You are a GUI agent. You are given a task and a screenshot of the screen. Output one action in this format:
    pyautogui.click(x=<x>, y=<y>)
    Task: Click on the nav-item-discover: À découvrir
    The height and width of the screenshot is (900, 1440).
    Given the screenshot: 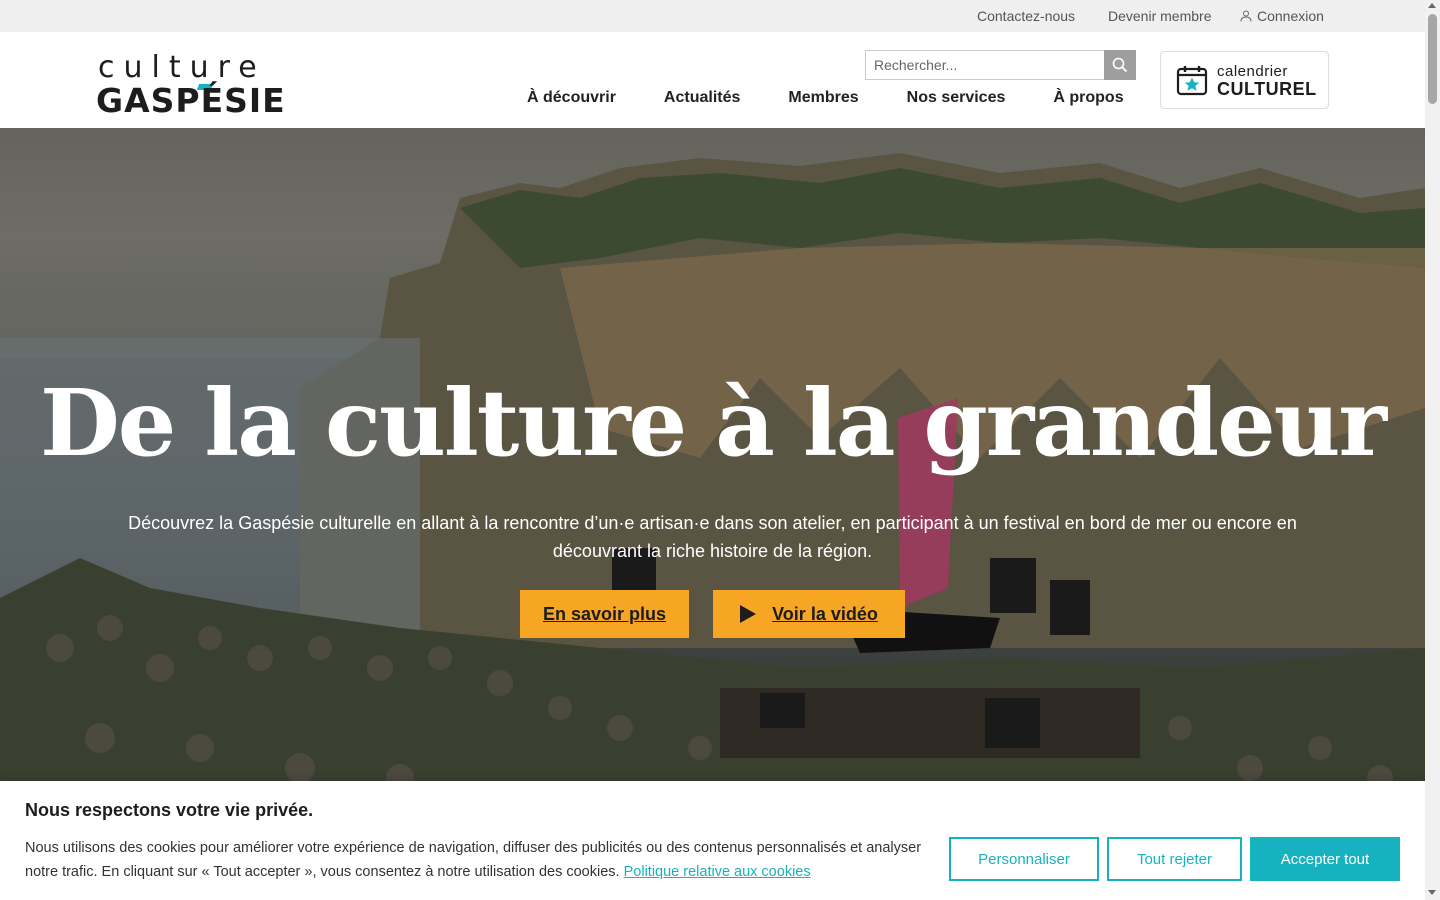 What is the action you would take?
    pyautogui.click(x=571, y=98)
    